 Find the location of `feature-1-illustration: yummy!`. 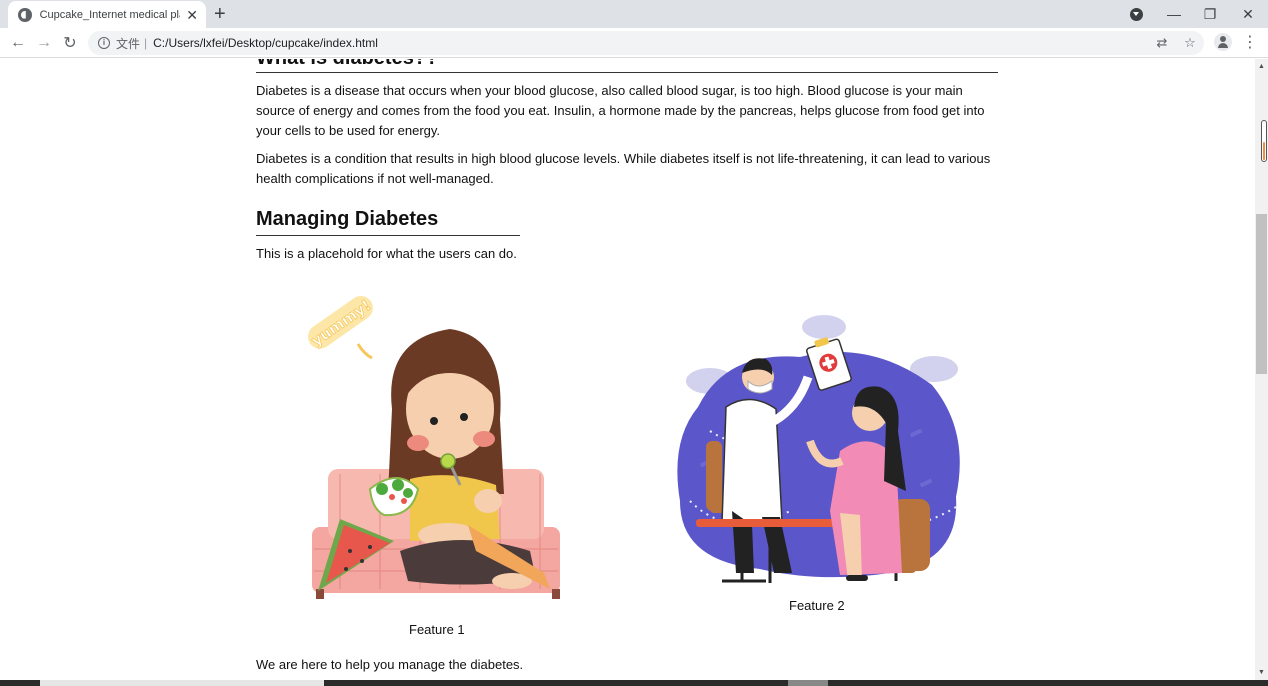

feature-1-illustration: yummy! is located at coordinates (433, 447).